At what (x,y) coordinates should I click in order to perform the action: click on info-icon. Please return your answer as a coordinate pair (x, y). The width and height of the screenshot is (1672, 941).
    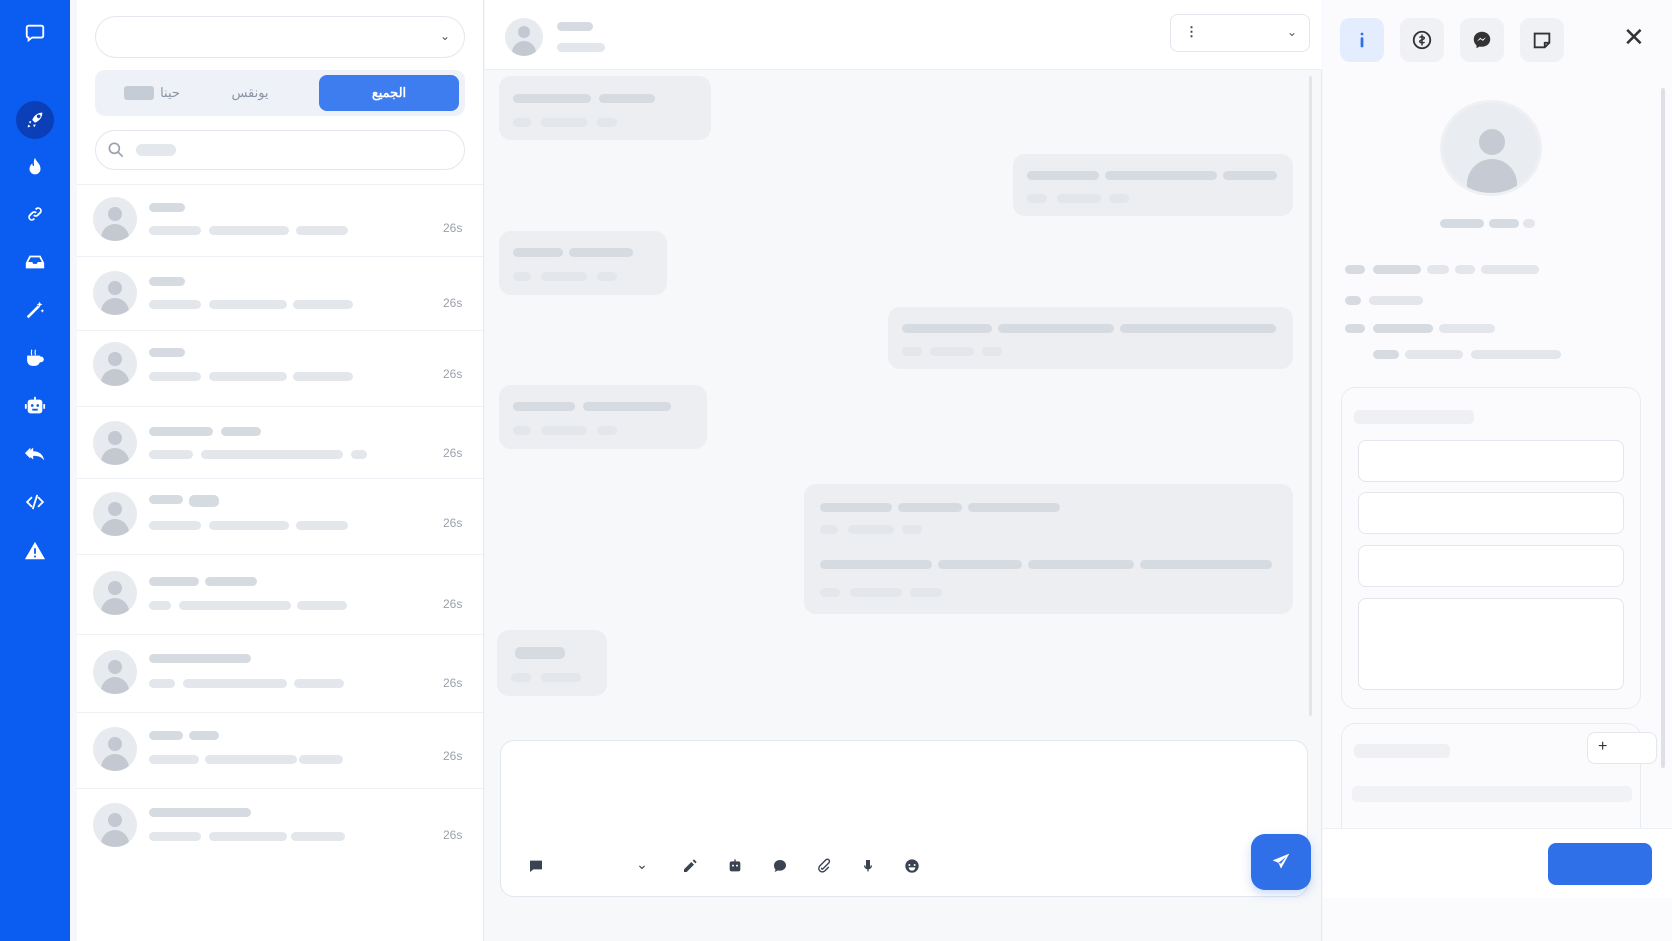
    Looking at the image, I should click on (1362, 40).